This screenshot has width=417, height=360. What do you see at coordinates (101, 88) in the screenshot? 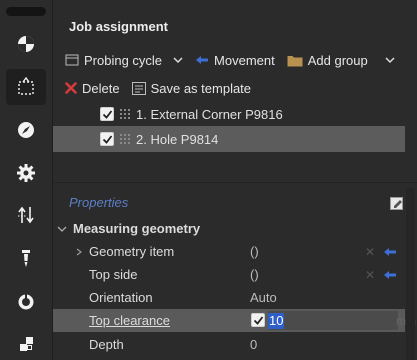
I see `delete-label: Delete` at bounding box center [101, 88].